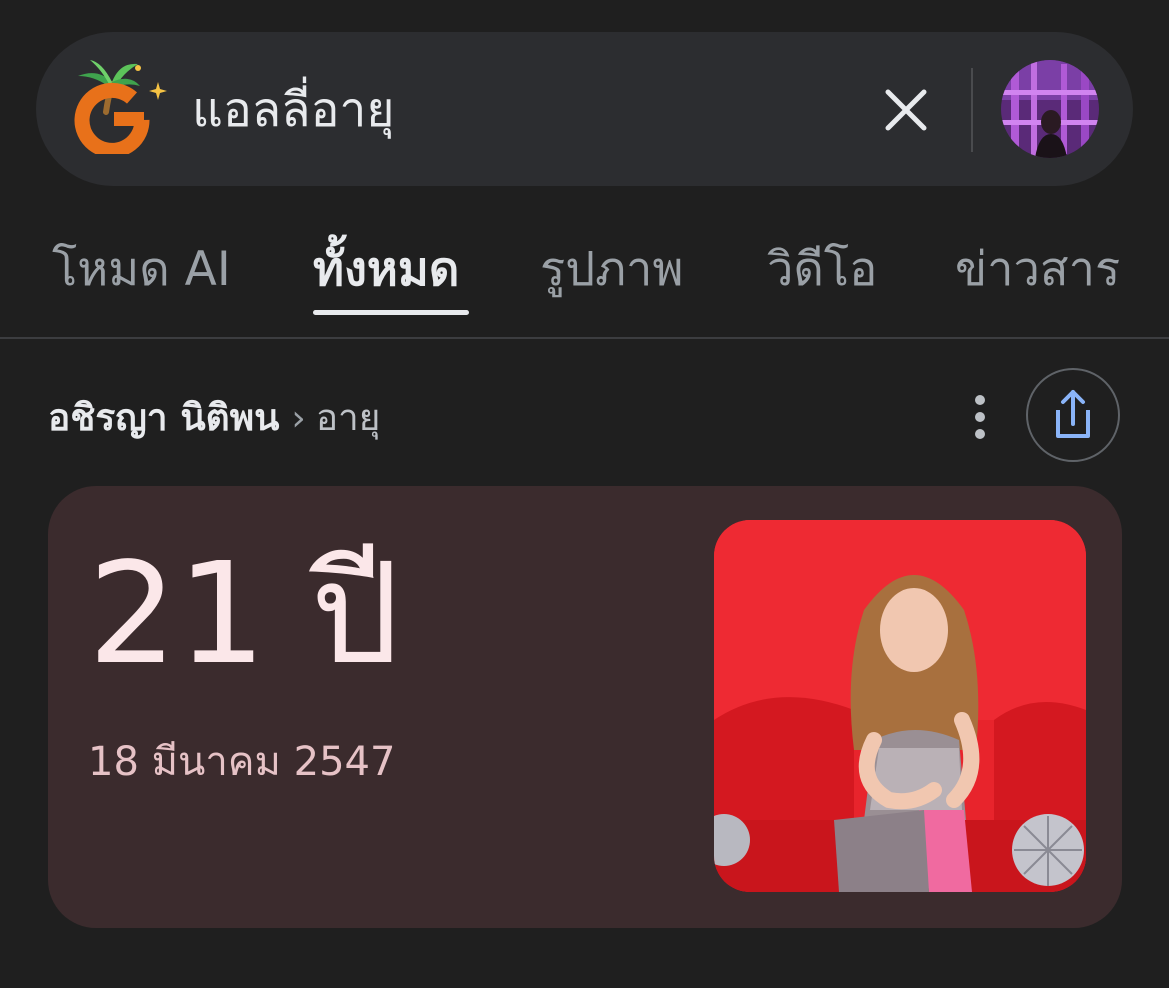 The width and height of the screenshot is (1169, 988). Describe the element at coordinates (584, 338) in the screenshot. I see `tabs-divider` at that location.